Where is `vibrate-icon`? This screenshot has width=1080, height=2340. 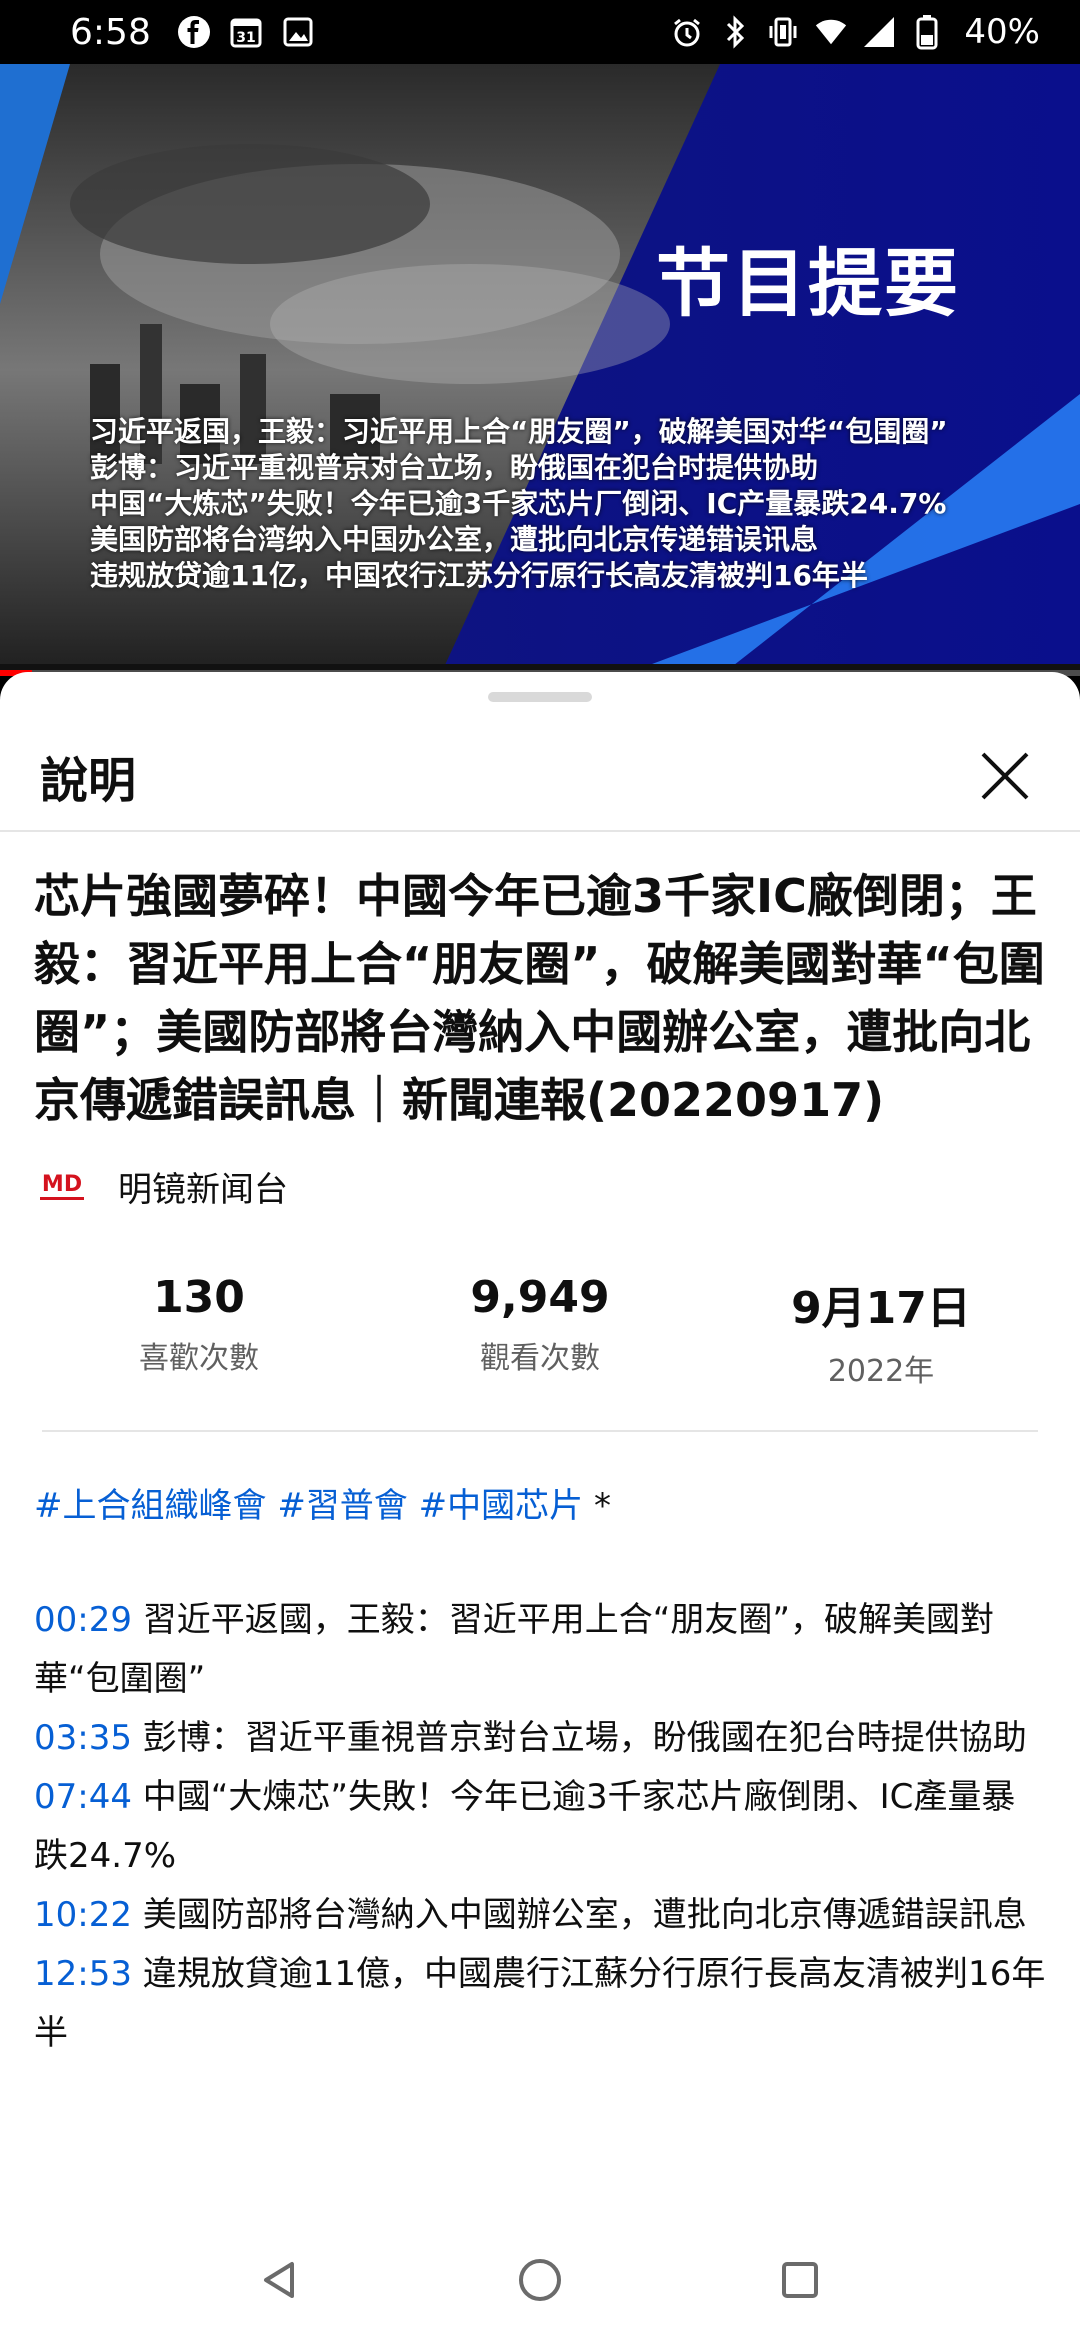
vibrate-icon is located at coordinates (783, 32).